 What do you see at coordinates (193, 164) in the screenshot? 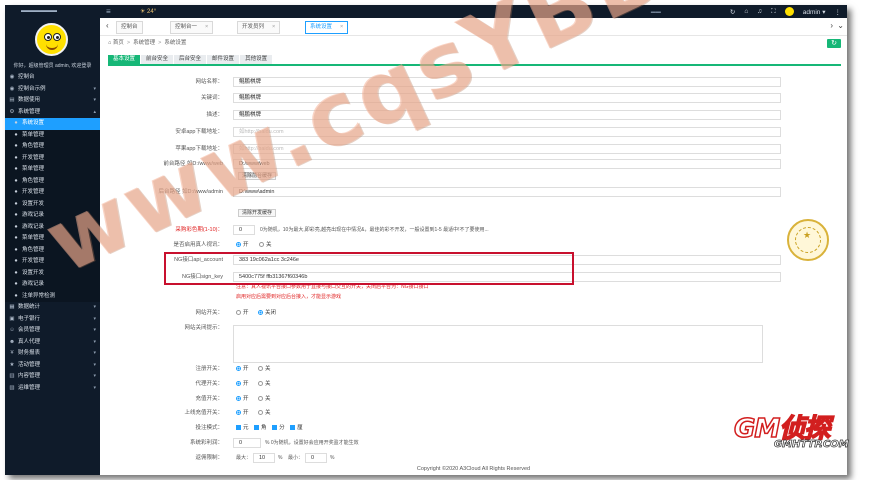
I see `label: 前台路径 如D:/www/web` at bounding box center [193, 164].